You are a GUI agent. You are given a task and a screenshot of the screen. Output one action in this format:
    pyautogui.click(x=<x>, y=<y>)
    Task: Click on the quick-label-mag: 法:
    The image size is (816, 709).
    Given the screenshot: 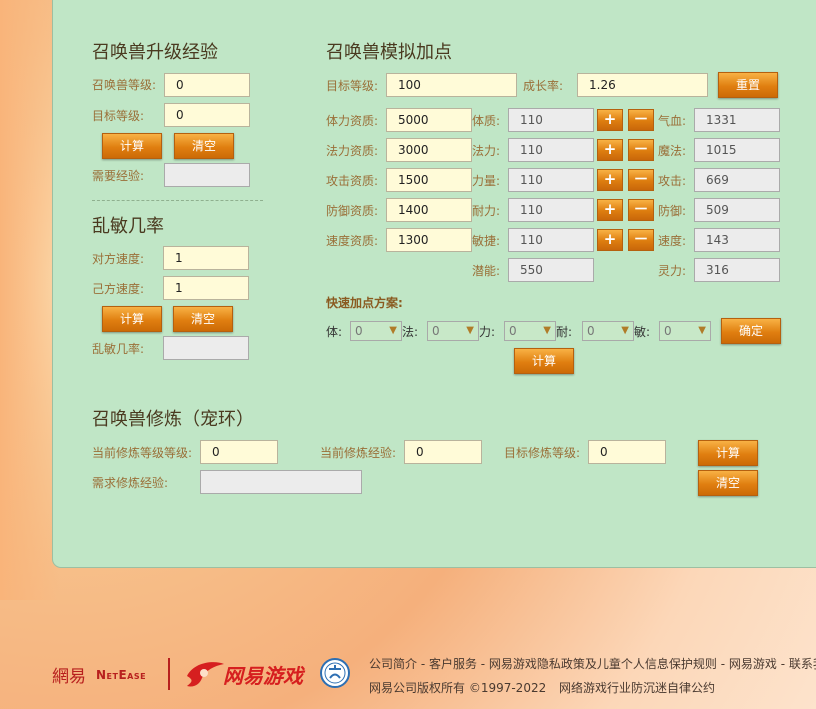 What is the action you would take?
    pyautogui.click(x=410, y=332)
    